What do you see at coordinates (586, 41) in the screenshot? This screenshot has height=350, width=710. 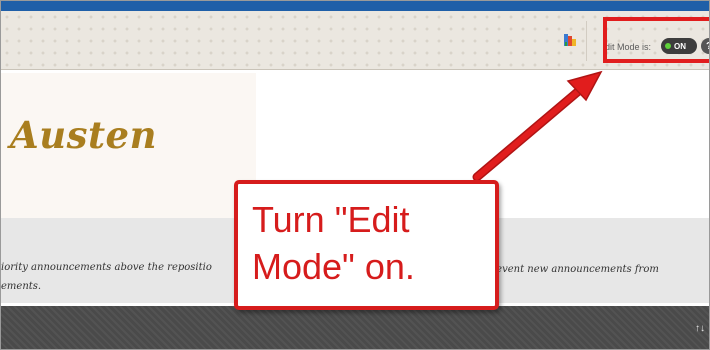 I see `toolbar-divider` at bounding box center [586, 41].